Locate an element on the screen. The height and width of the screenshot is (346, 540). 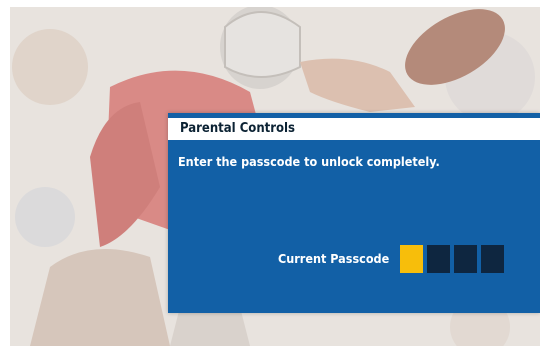
current-passcode-label: Current Passcode is located at coordinates (334, 258).